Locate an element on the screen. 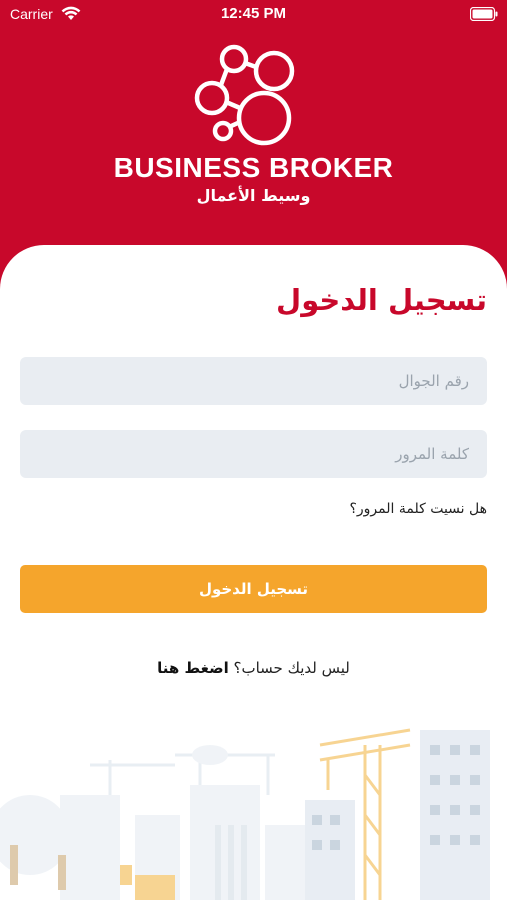  password-input is located at coordinates (253, 454).